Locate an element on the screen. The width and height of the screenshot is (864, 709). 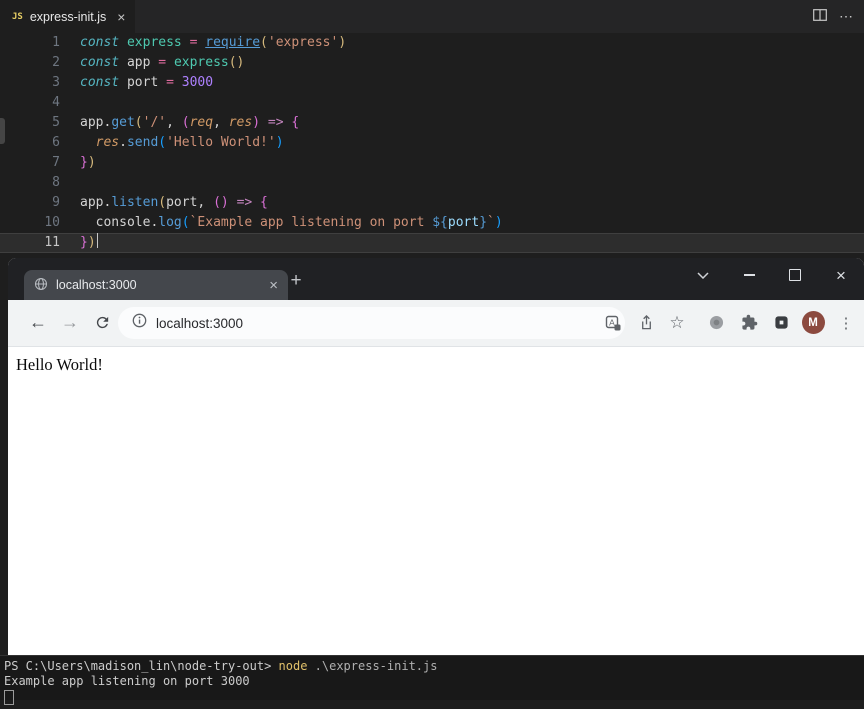
more-actions-icon: ⋯ is located at coordinates (846, 16).